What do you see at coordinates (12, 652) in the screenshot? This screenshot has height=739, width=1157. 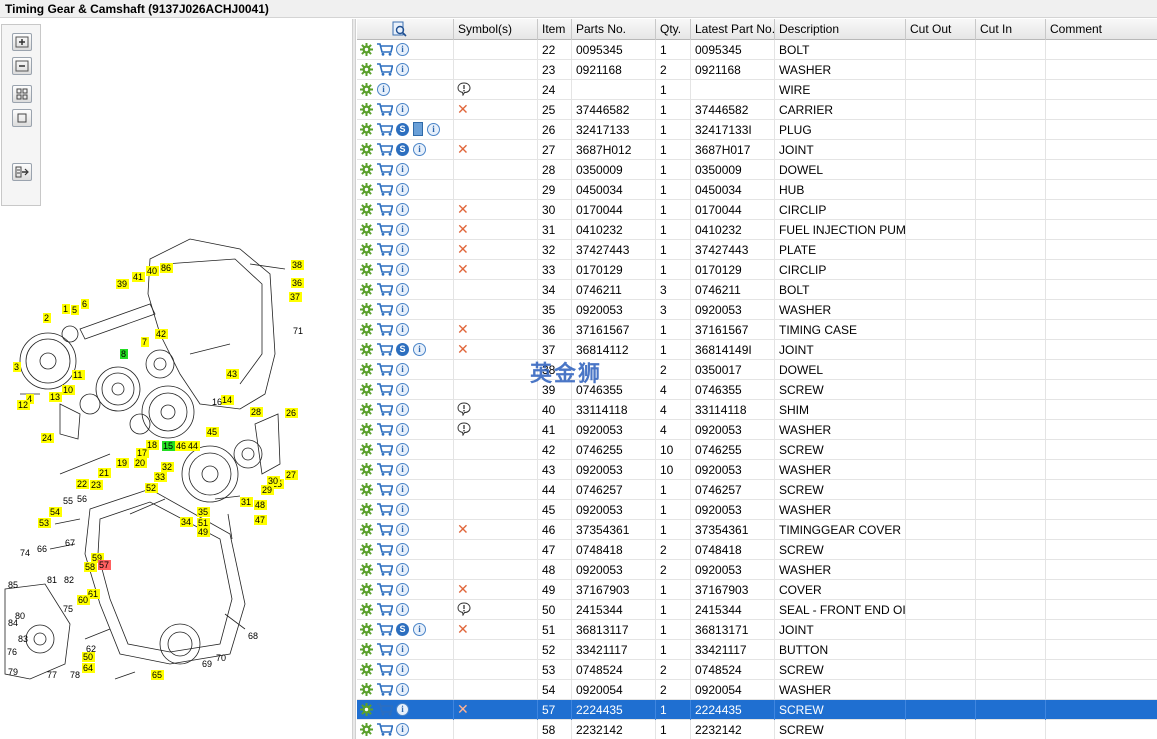 I see `callout-76: 76` at bounding box center [12, 652].